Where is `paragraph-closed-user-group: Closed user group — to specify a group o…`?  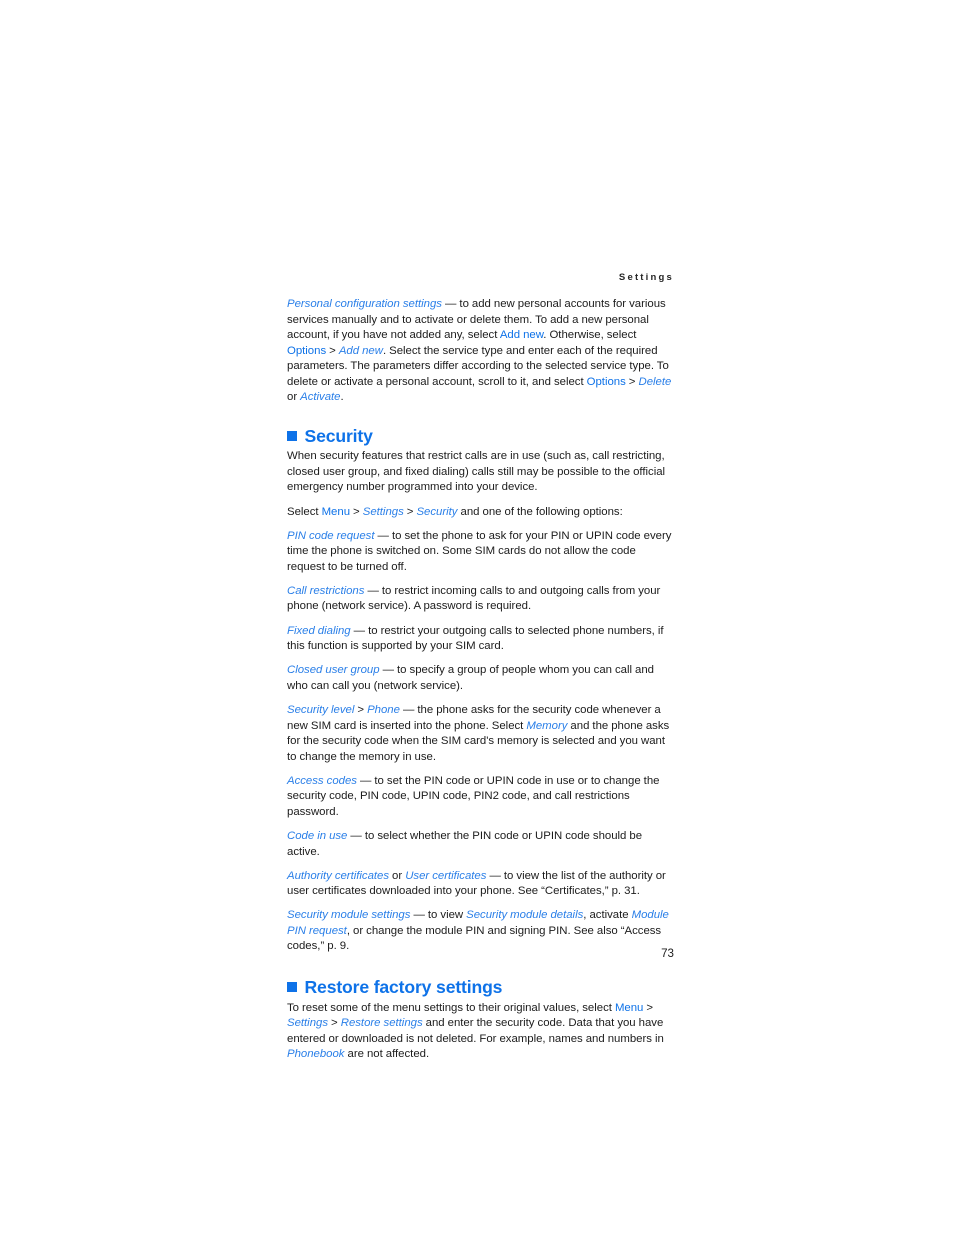 paragraph-closed-user-group: Closed user group — to specify a group o… is located at coordinates (481, 678).